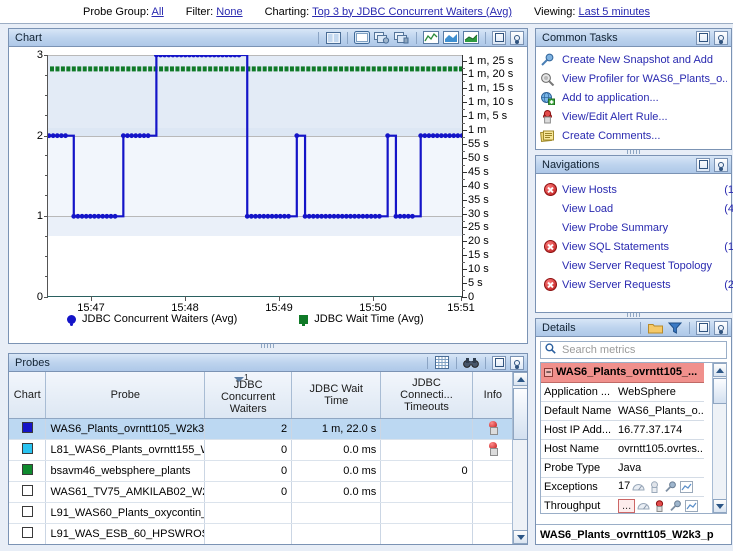  I want to click on navigation-item: View SQL Statements (1, so click(634, 246).